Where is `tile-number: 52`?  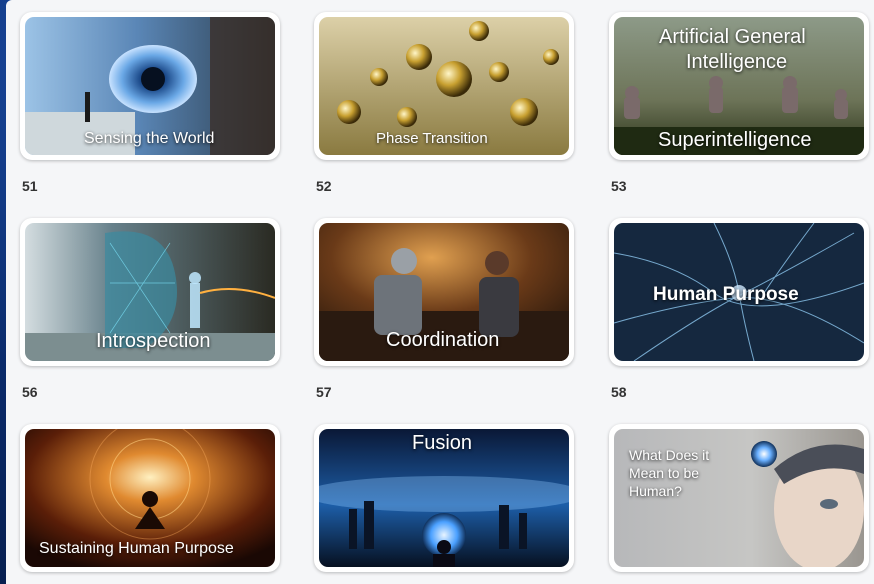 tile-number: 52 is located at coordinates (324, 186).